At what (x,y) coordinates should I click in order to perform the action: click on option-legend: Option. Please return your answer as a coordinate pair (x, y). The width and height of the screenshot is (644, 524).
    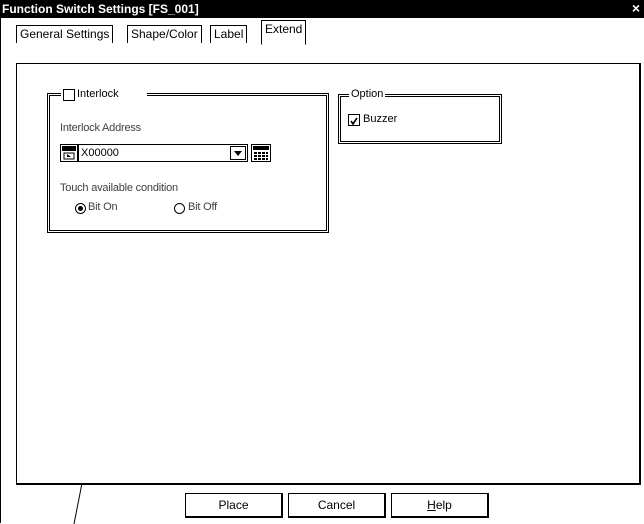
    Looking at the image, I should click on (367, 94).